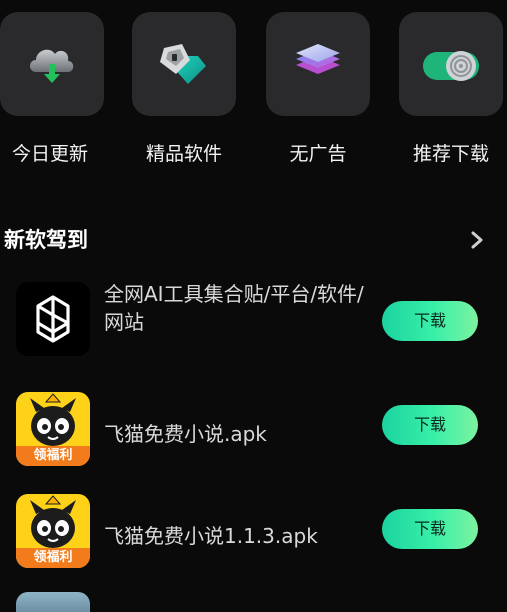 This screenshot has height=612, width=507. What do you see at coordinates (253, 240) in the screenshot?
I see `section-header: 新软驾到` at bounding box center [253, 240].